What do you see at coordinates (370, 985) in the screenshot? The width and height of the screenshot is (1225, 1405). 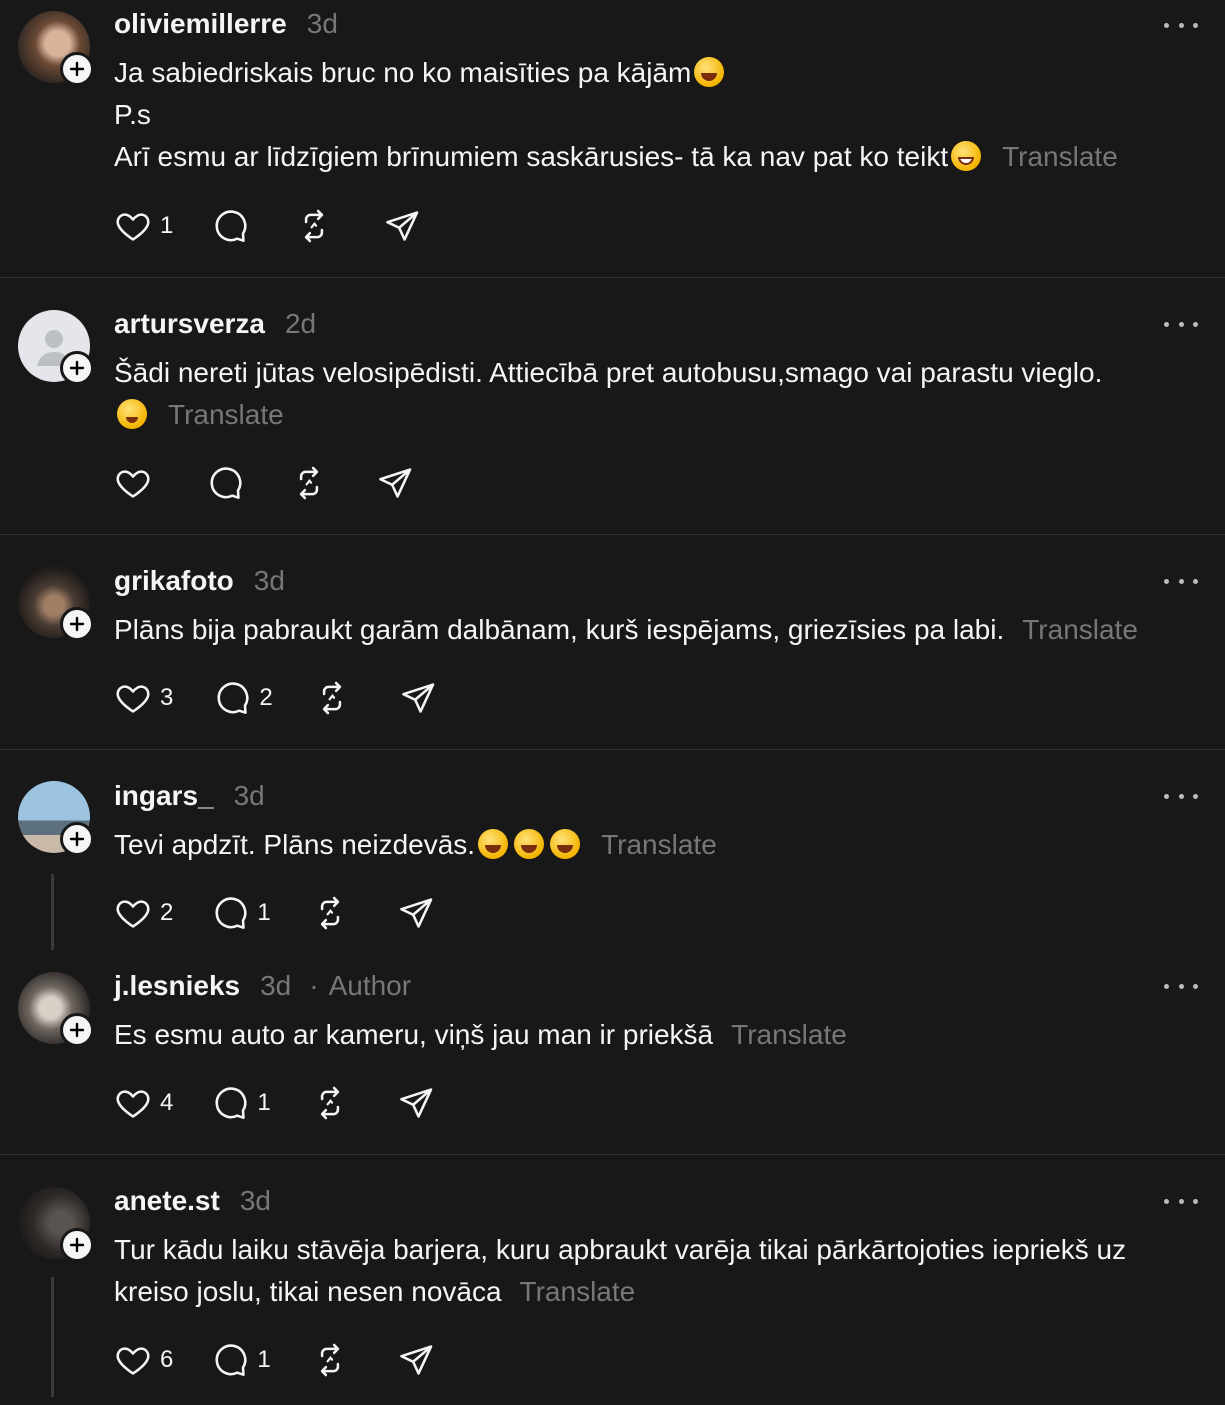 I see `author-badge: Author` at bounding box center [370, 985].